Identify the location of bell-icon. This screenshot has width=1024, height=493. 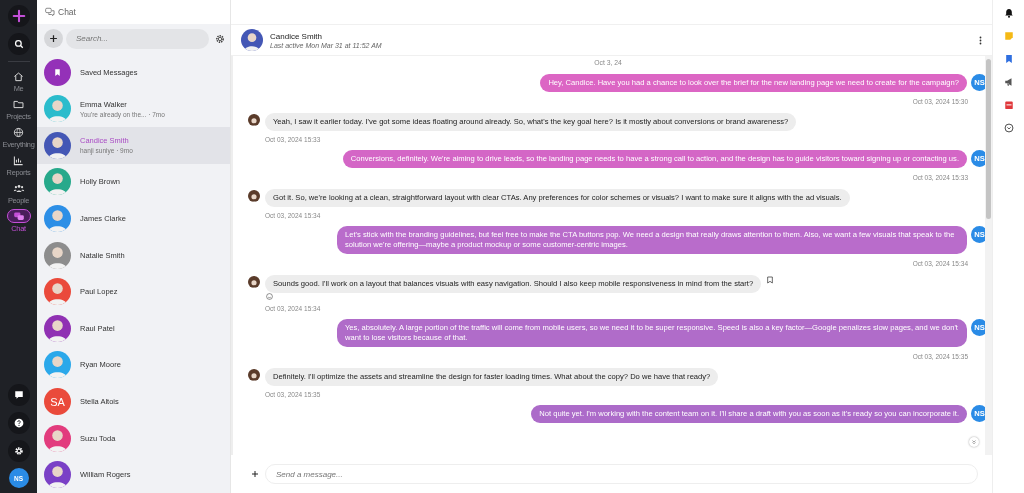
(1008, 13).